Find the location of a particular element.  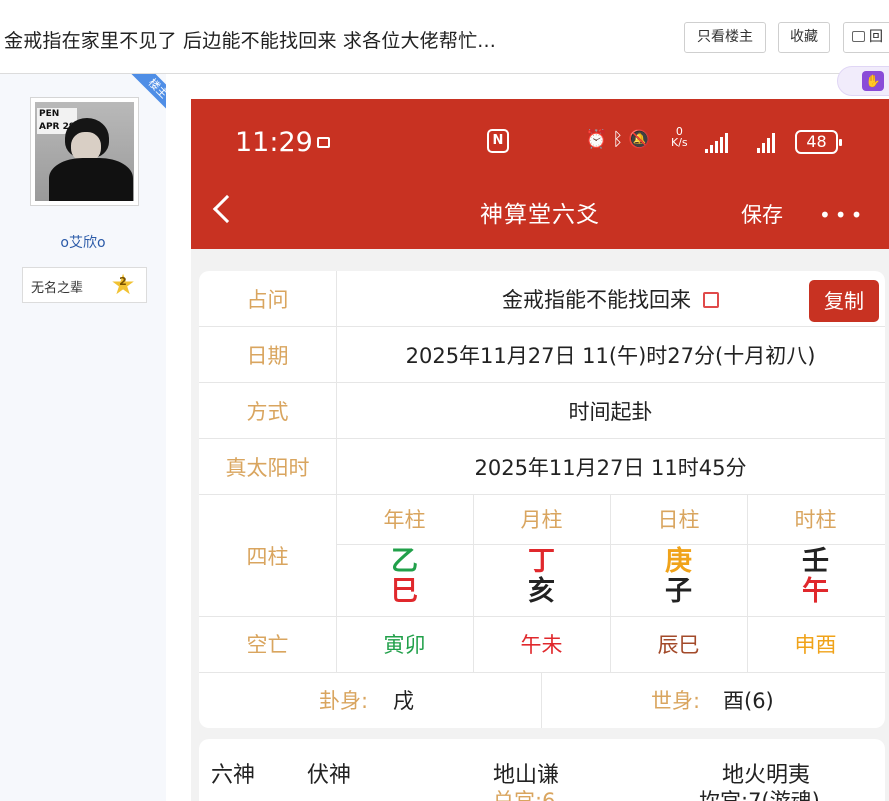

pillar-head-hour: 时柱 is located at coordinates (815, 520).